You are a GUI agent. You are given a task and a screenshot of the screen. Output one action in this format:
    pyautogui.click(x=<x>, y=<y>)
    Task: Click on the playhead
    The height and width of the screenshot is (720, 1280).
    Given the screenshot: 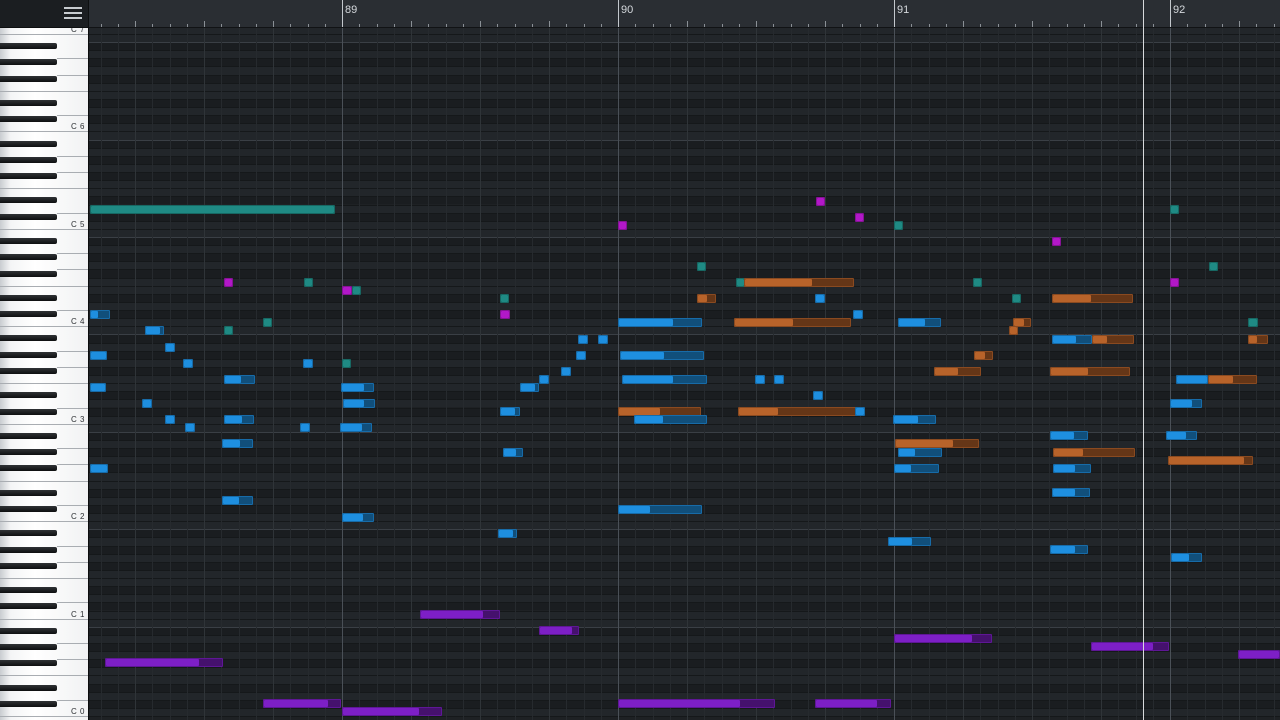 What is the action you would take?
    pyautogui.click(x=1143, y=360)
    